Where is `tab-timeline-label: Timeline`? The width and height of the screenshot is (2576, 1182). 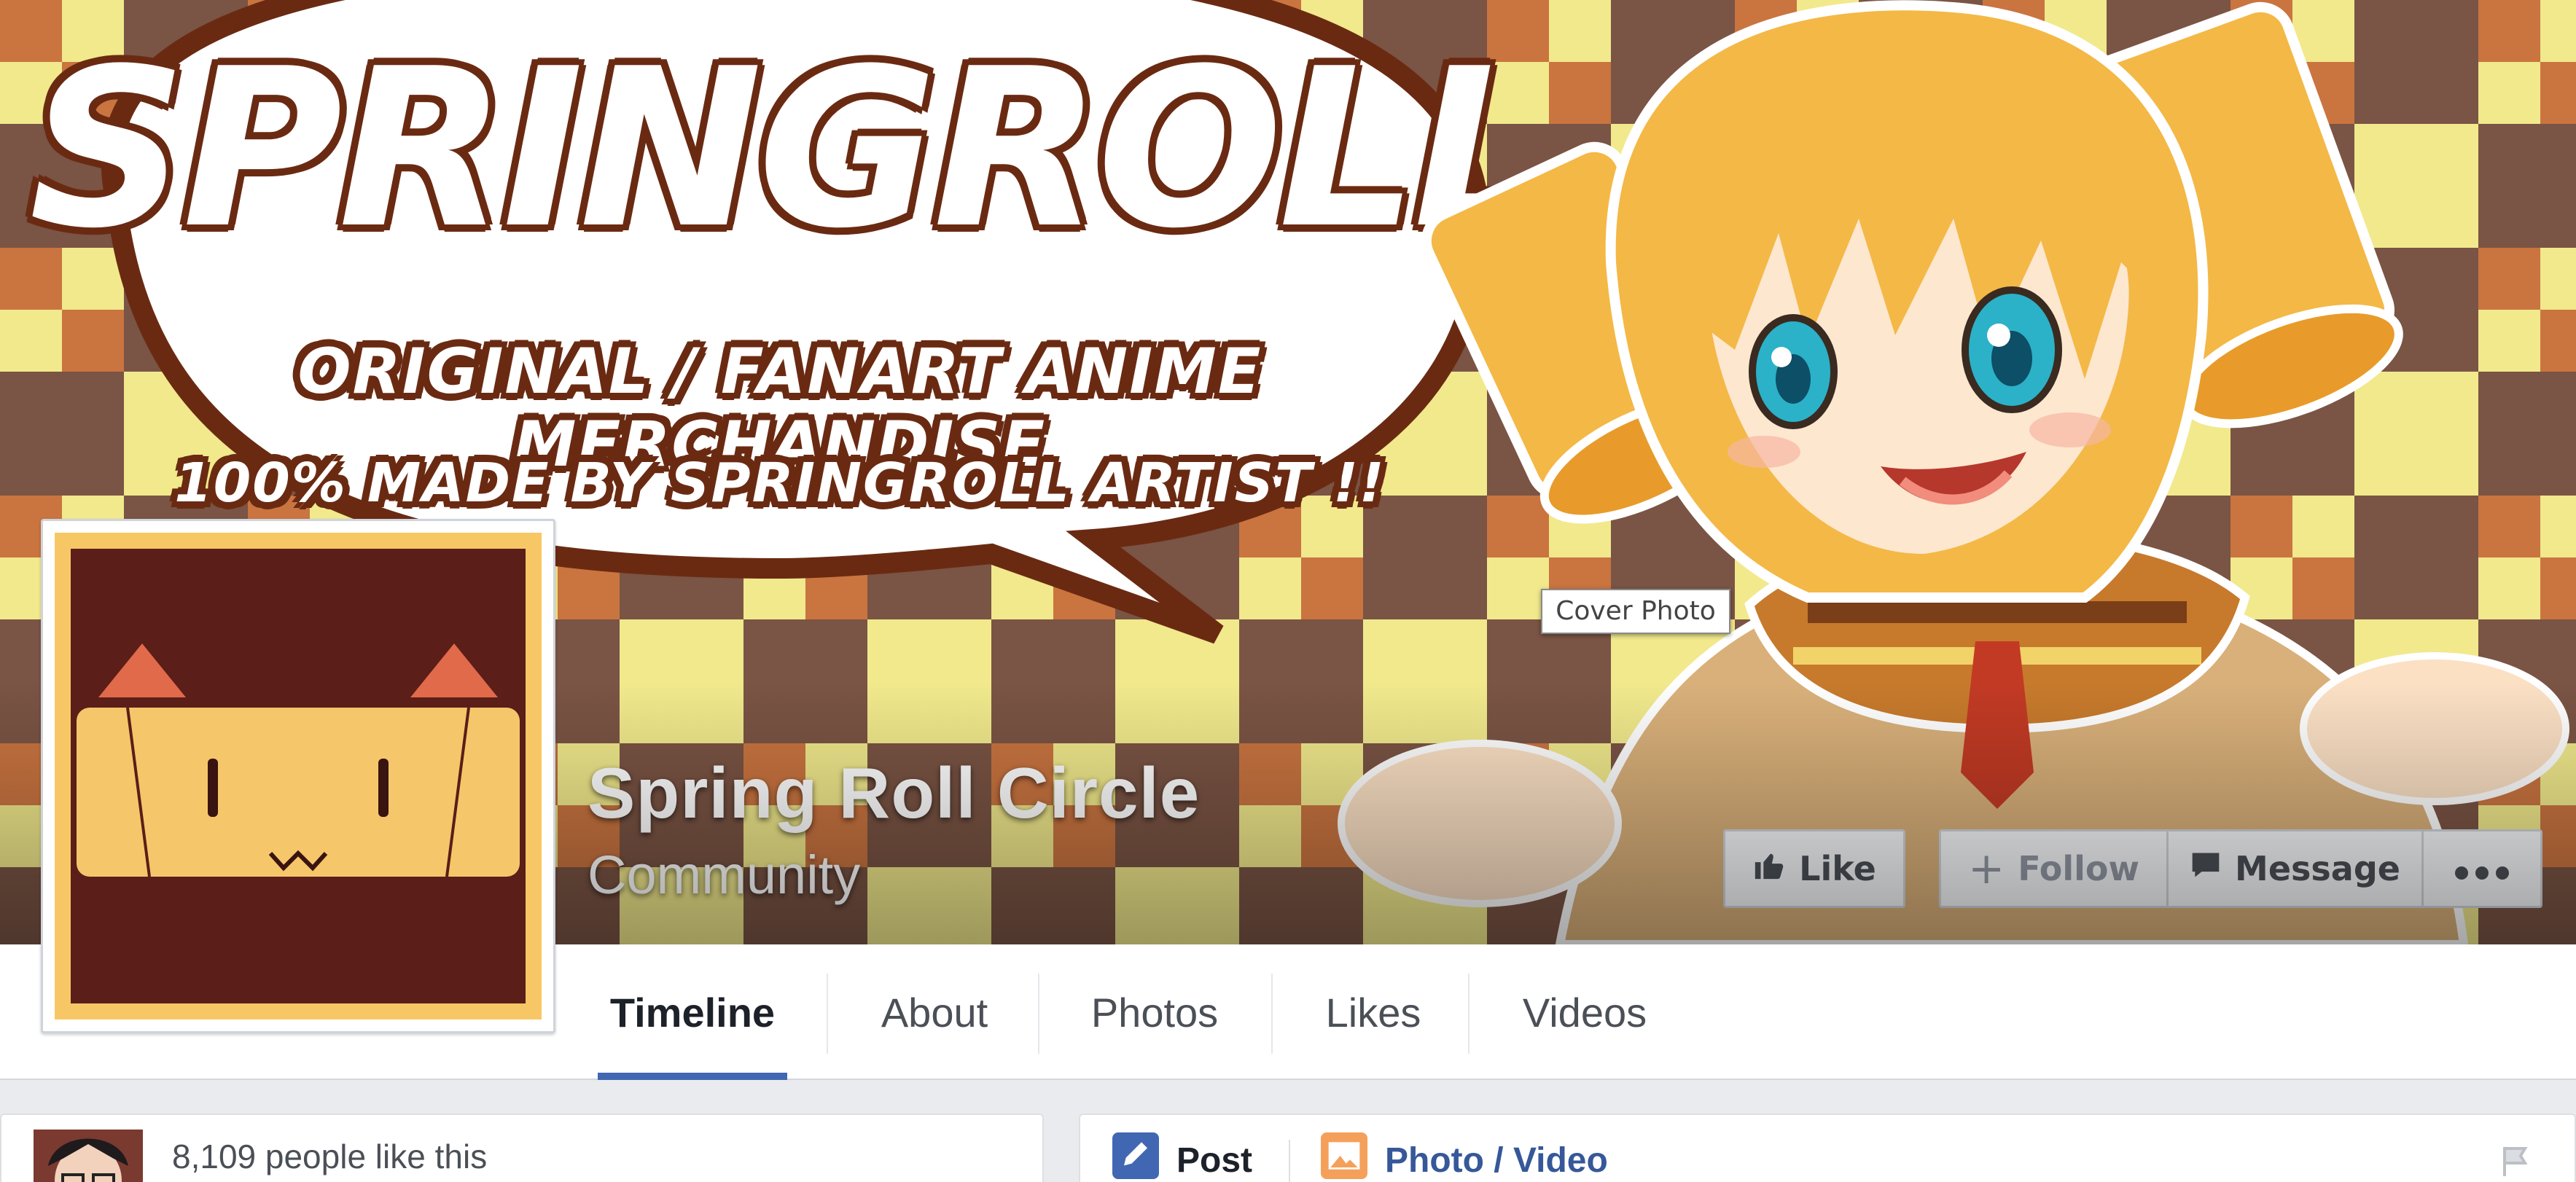 tab-timeline-label: Timeline is located at coordinates (692, 1012).